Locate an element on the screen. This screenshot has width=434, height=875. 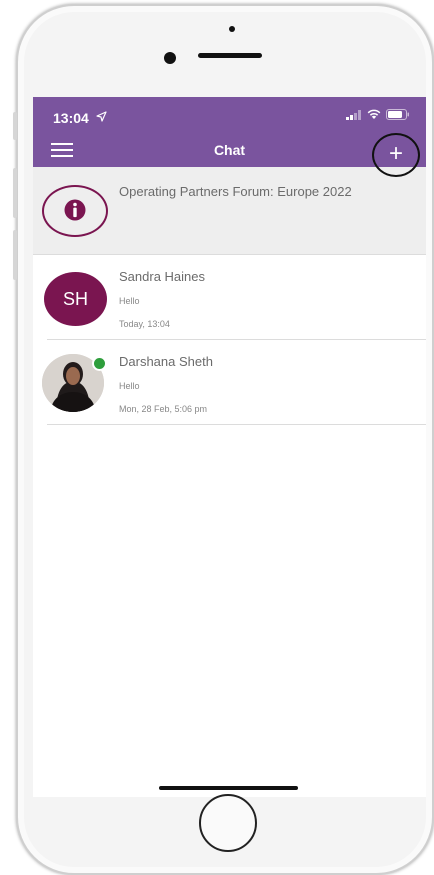
avatar: SH is located at coordinates (75, 299).